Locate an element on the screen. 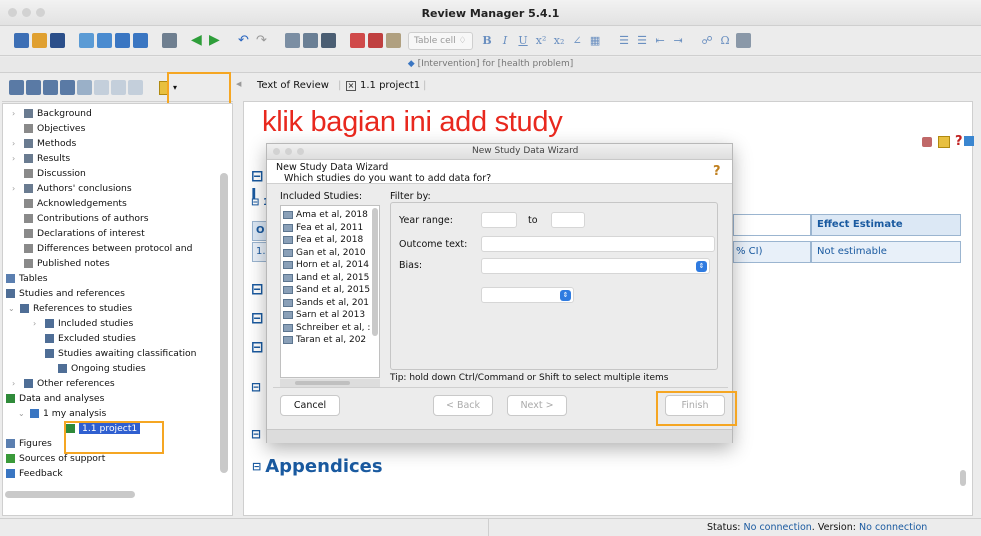 This screenshot has width=981, height=536. cancel-button: Cancel is located at coordinates (310, 405).